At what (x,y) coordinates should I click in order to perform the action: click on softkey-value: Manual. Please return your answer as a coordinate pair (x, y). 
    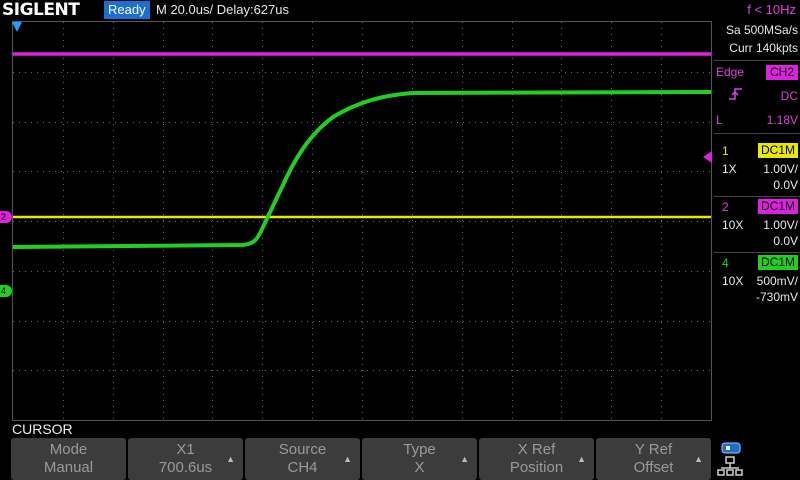
    Looking at the image, I should click on (68, 467).